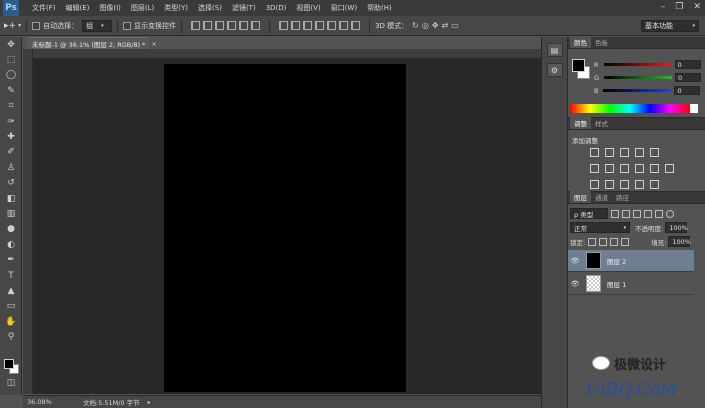  What do you see at coordinates (308, 8) in the screenshot?
I see `menu-view: 视图(V)` at bounding box center [308, 8].